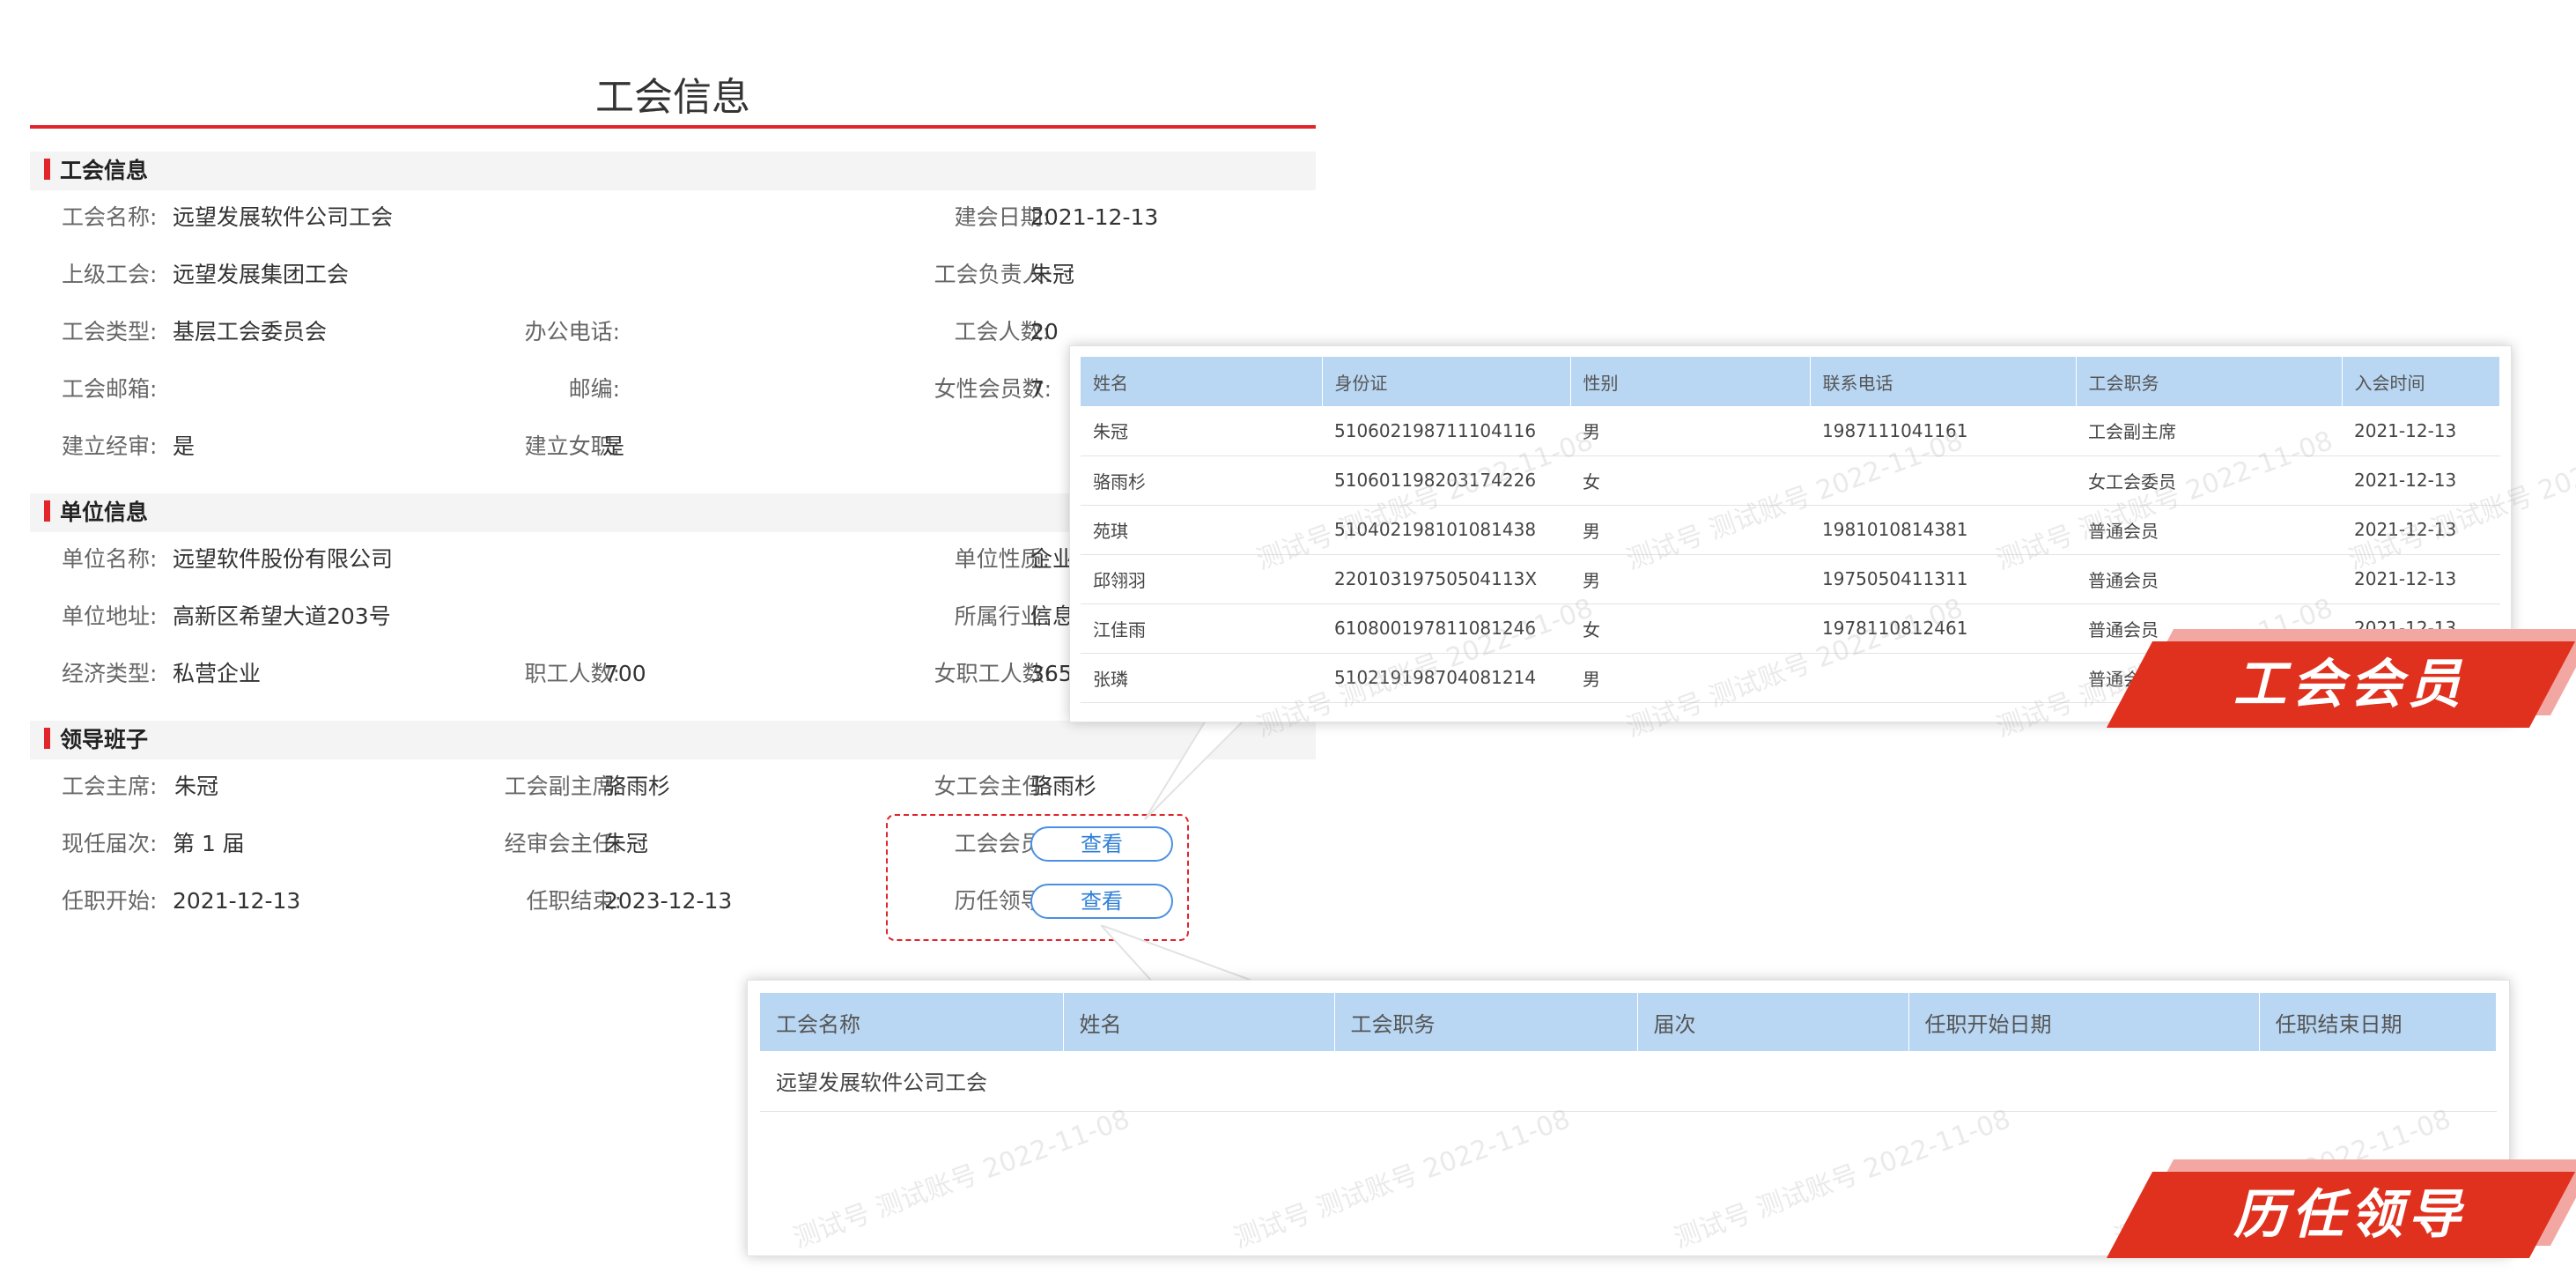 This screenshot has width=2576, height=1281. I want to click on label-staff-count: 职工人数:, so click(572, 673).